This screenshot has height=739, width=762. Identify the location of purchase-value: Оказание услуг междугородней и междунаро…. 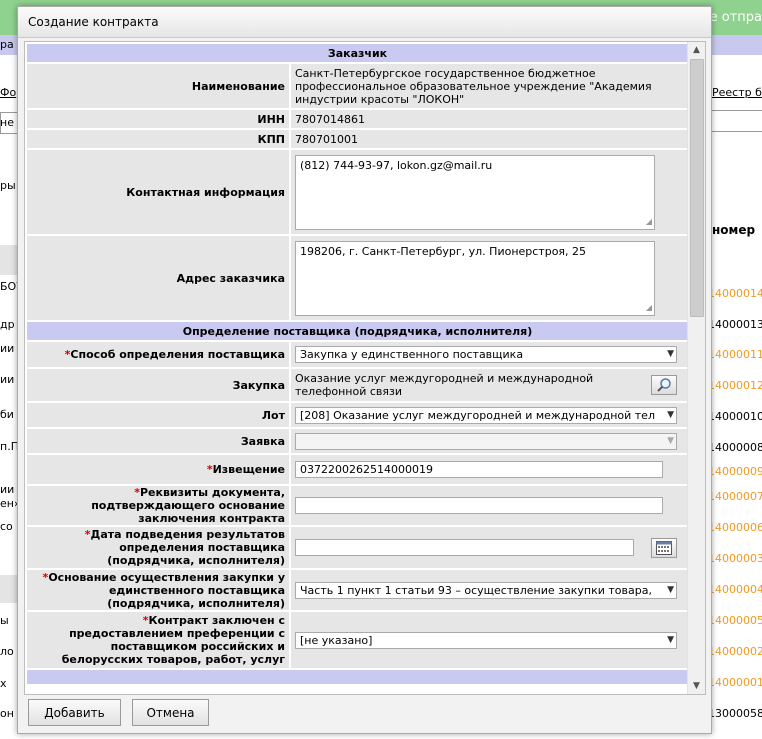
(444, 385).